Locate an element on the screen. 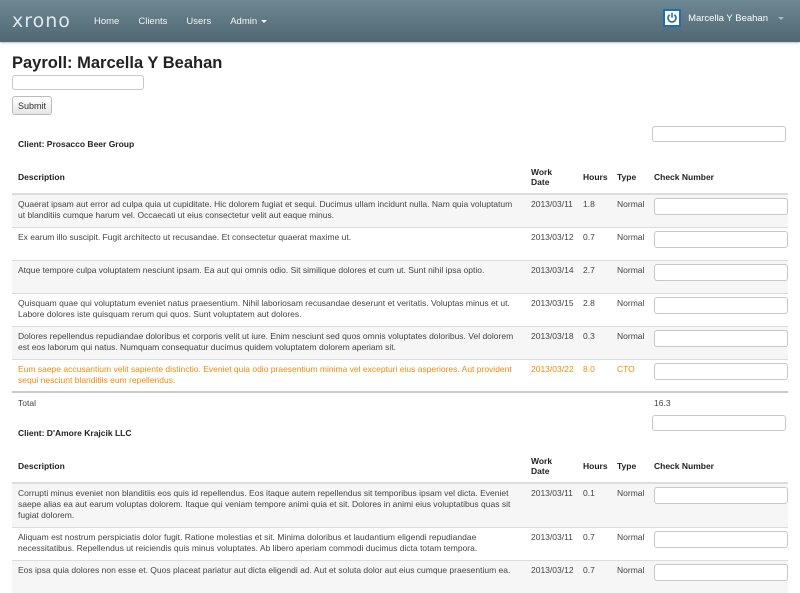 Image resolution: width=800 pixels, height=593 pixels. row-hours: 2.7 is located at coordinates (594, 276).